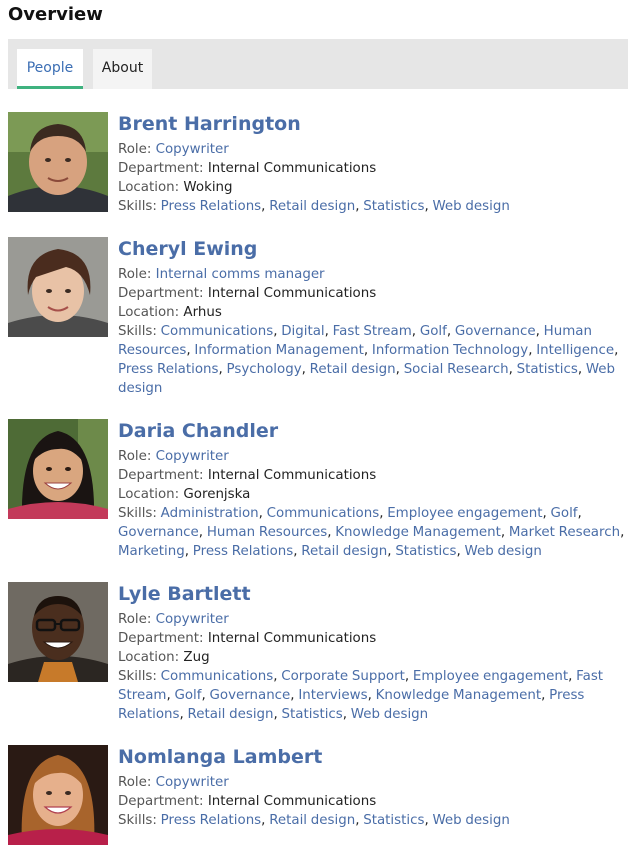 Image resolution: width=642 pixels, height=863 pixels. I want to click on tab-bar: People About, so click(318, 64).